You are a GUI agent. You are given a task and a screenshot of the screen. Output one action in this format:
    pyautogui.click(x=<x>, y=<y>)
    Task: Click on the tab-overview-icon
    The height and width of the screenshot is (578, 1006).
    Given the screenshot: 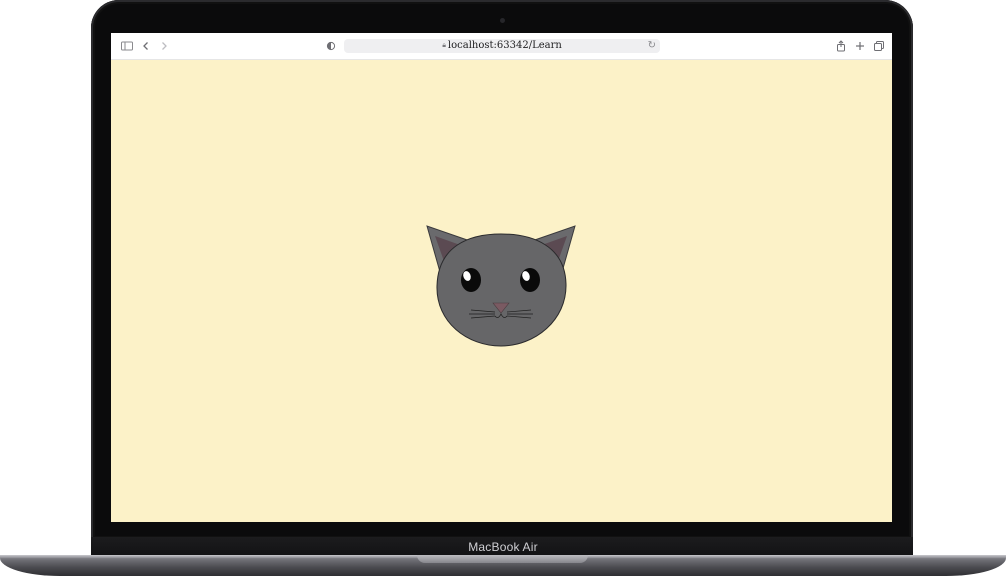 What is the action you would take?
    pyautogui.click(x=879, y=46)
    